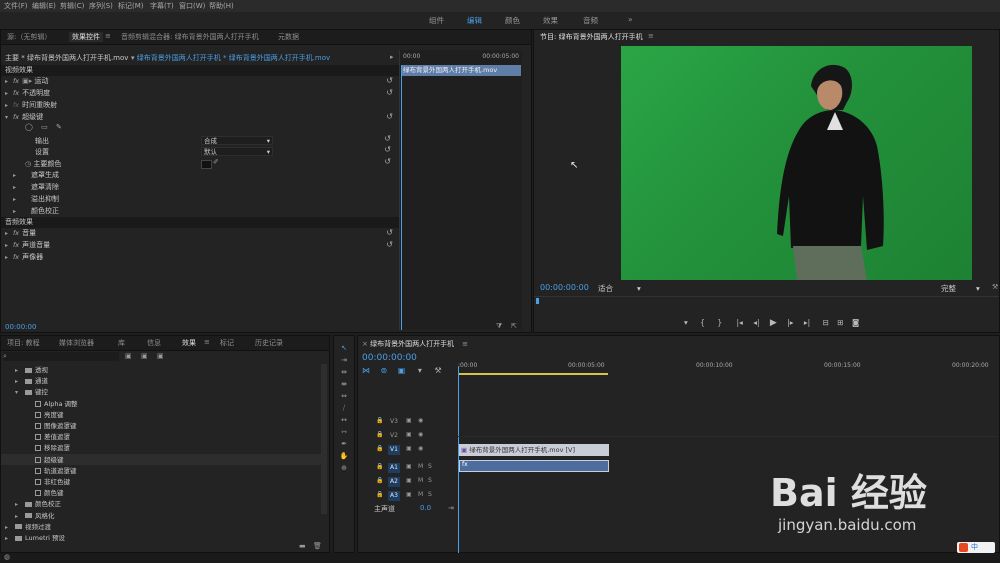 The width and height of the screenshot is (1000, 563). Describe the element at coordinates (686, 322) in the screenshot. I see `add-marker-icon: ▾` at that location.